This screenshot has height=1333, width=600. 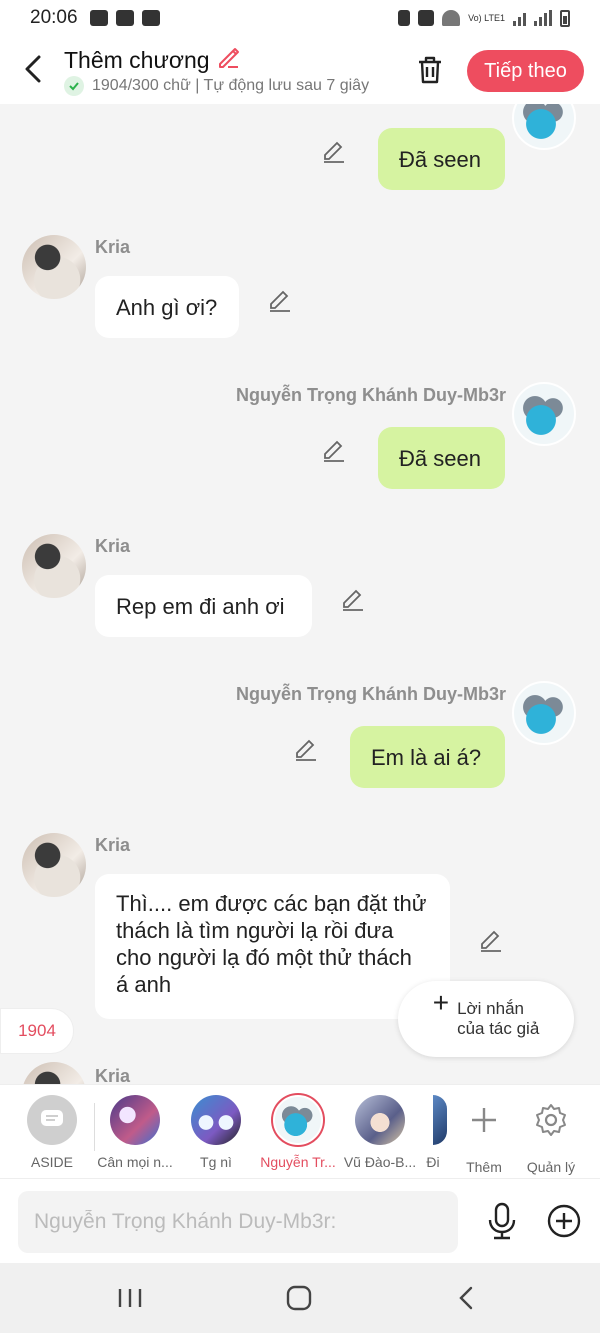 What do you see at coordinates (498, 1028) in the screenshot?
I see `author-note-label-2: của tác giả` at bounding box center [498, 1028].